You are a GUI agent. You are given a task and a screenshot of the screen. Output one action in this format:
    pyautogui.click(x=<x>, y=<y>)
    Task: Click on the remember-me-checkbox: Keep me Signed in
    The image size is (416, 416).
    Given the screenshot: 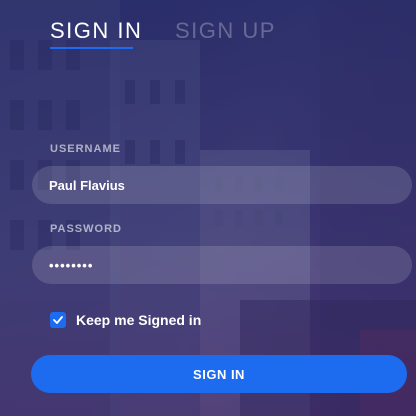 What is the action you would take?
    pyautogui.click(x=125, y=320)
    